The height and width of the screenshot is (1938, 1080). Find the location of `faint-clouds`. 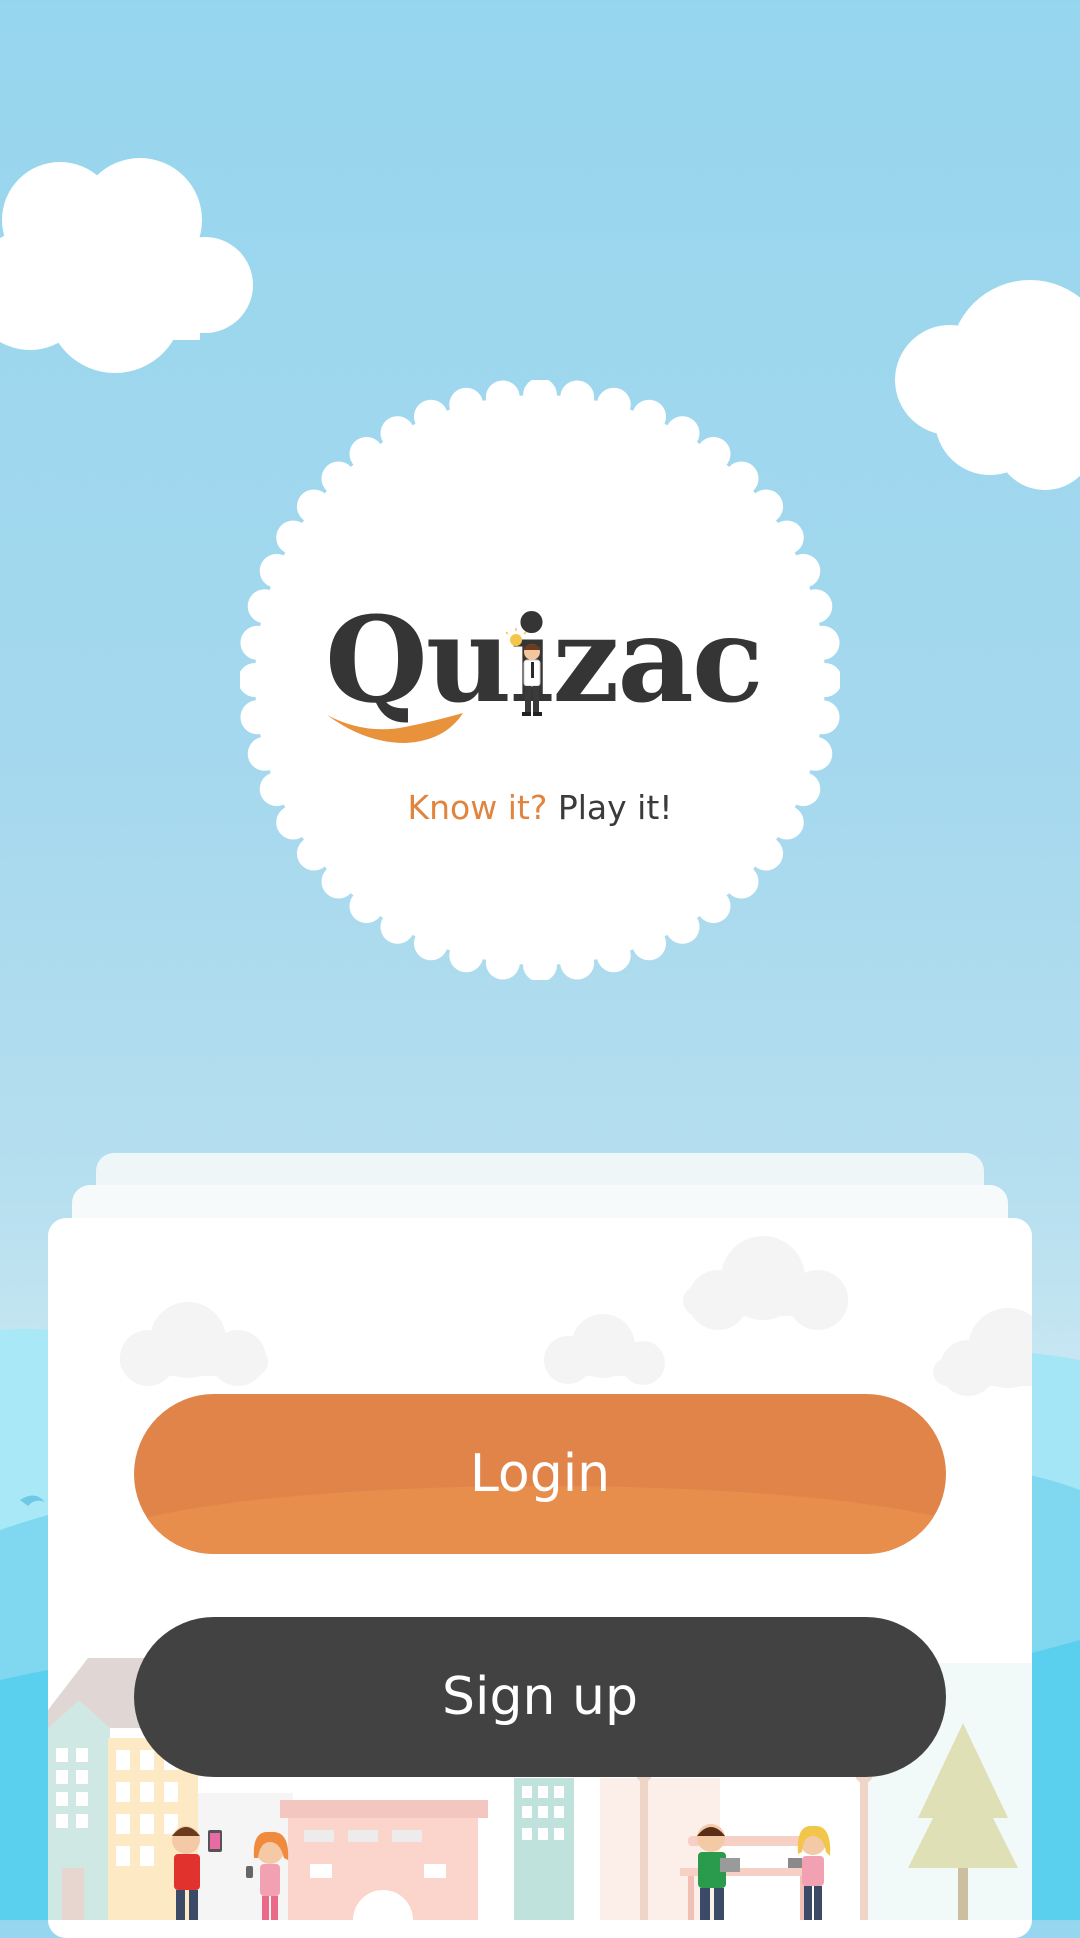

faint-clouds is located at coordinates (576, 1316).